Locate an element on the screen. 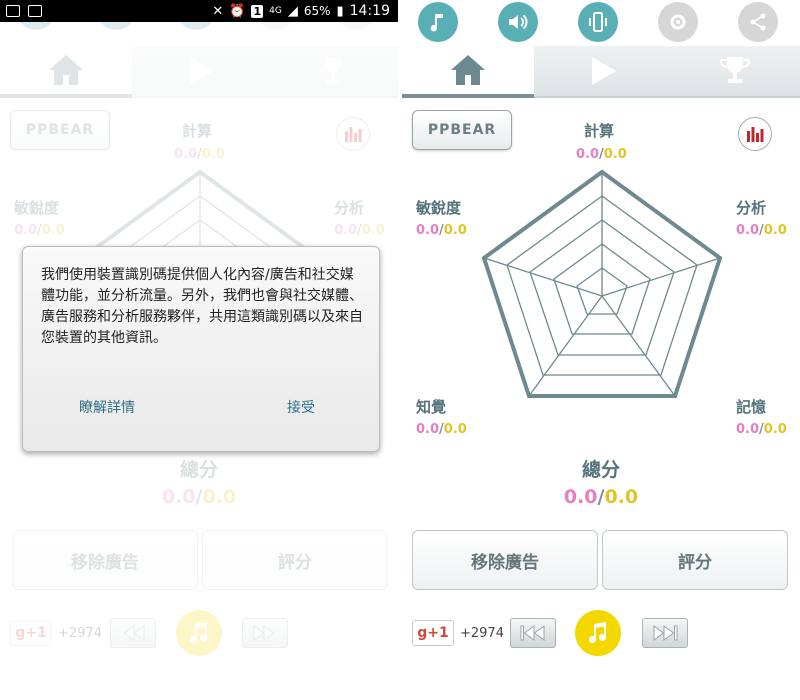  play-icon is located at coordinates (604, 71).